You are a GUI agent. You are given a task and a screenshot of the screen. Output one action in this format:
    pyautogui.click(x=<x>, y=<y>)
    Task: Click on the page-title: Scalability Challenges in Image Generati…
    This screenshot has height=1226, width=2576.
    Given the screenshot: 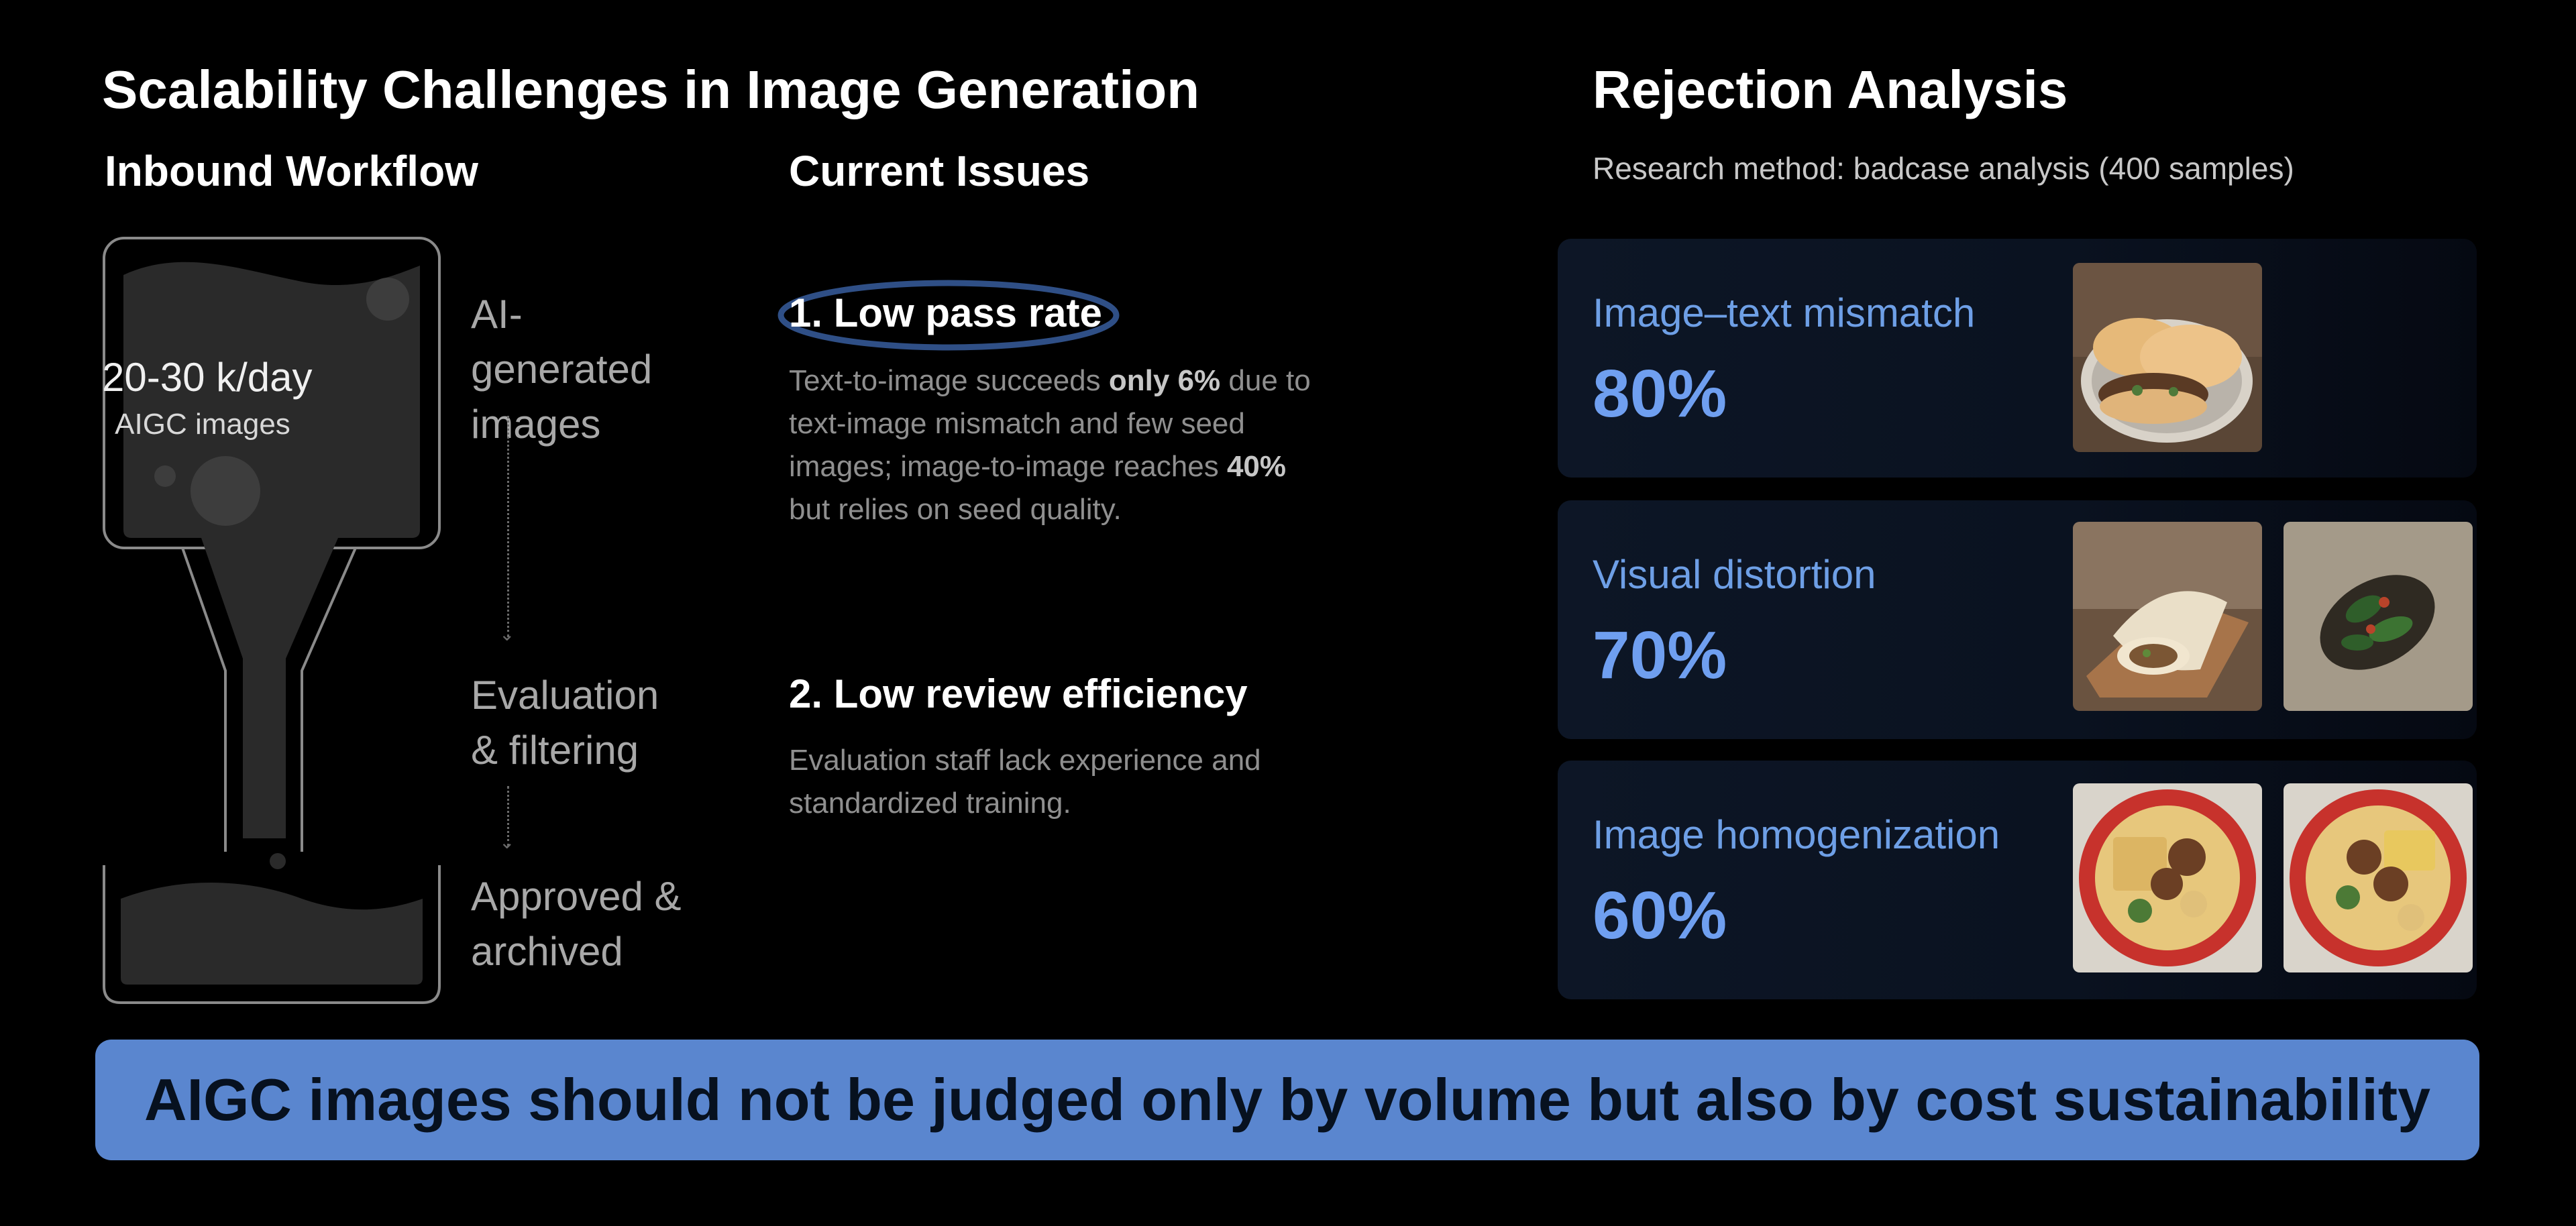 What is the action you would take?
    pyautogui.click(x=651, y=89)
    